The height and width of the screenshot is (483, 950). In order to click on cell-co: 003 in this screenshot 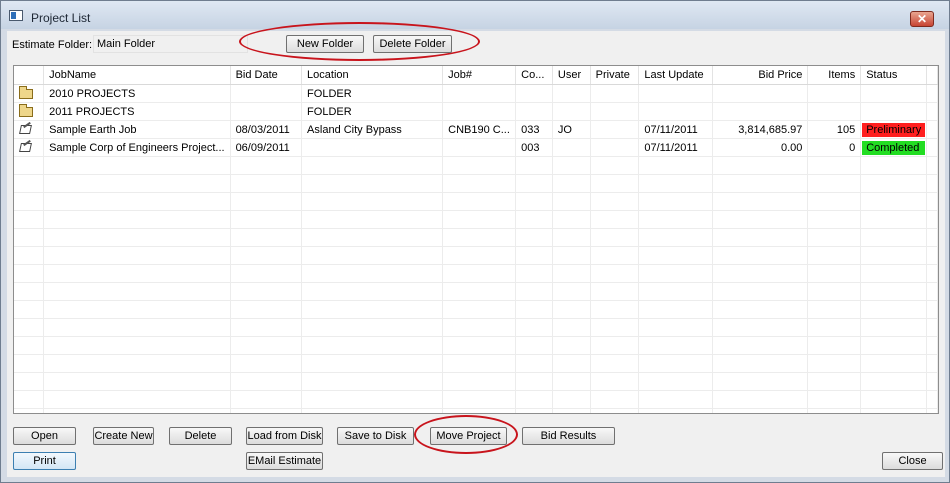, I will do `click(534, 147)`.